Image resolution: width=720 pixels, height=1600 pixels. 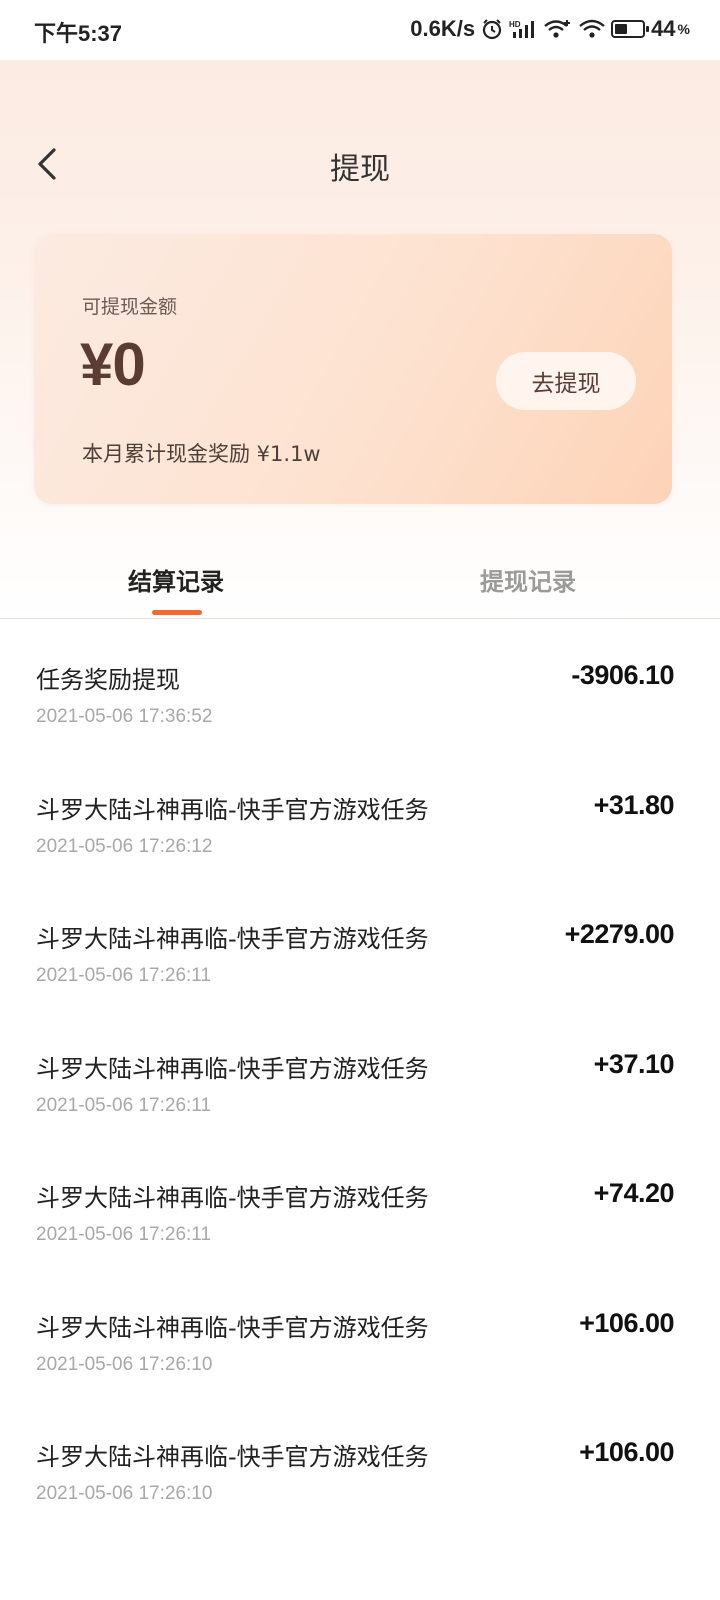 I want to click on svg-text: HD, so click(x=515, y=24).